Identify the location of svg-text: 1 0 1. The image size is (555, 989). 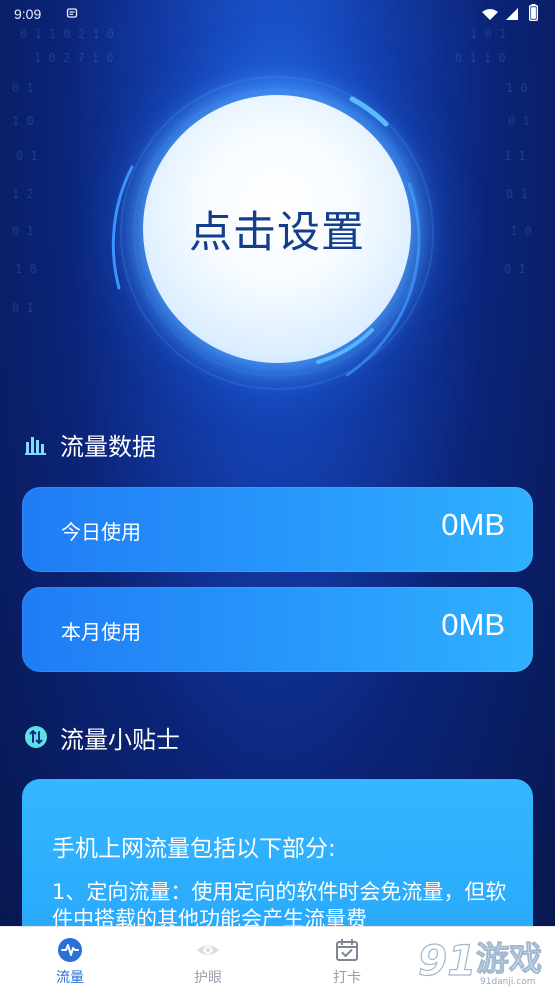
(488, 34).